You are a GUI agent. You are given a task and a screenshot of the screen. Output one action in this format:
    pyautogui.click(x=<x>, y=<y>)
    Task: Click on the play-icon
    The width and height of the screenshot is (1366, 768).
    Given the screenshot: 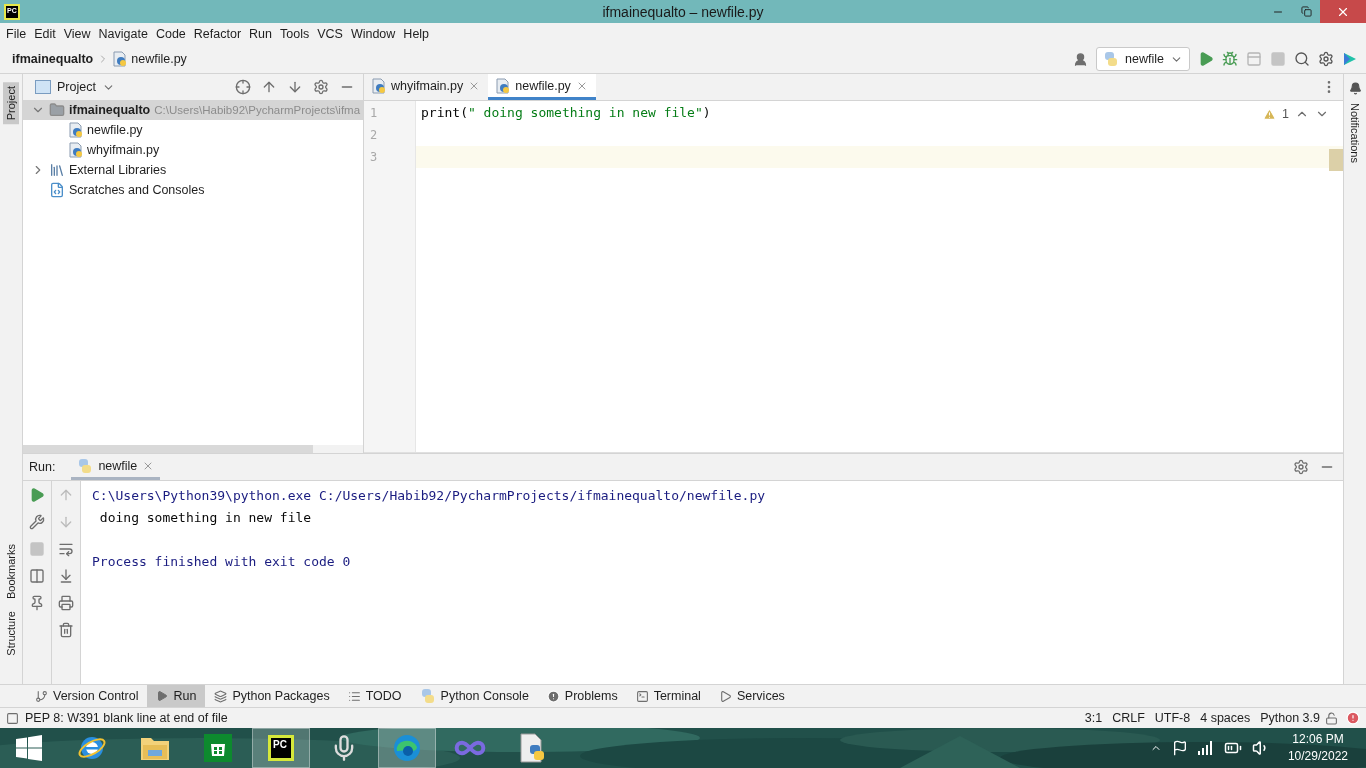 What is the action you would take?
    pyautogui.click(x=162, y=696)
    